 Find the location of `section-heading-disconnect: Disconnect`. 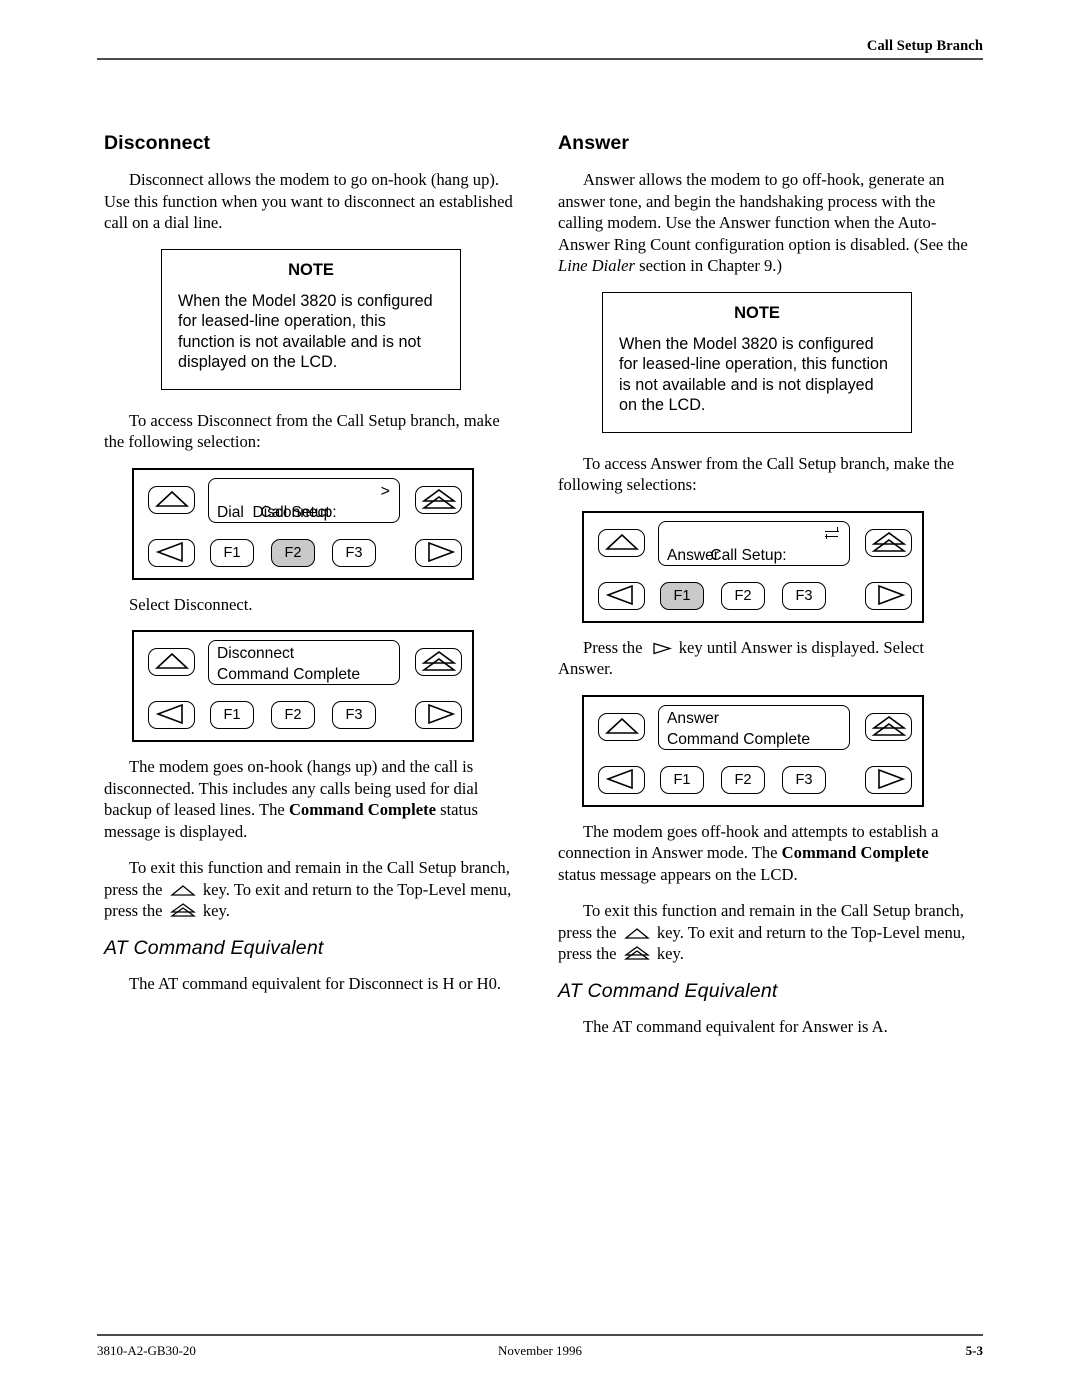

section-heading-disconnect: Disconnect is located at coordinates (157, 143).